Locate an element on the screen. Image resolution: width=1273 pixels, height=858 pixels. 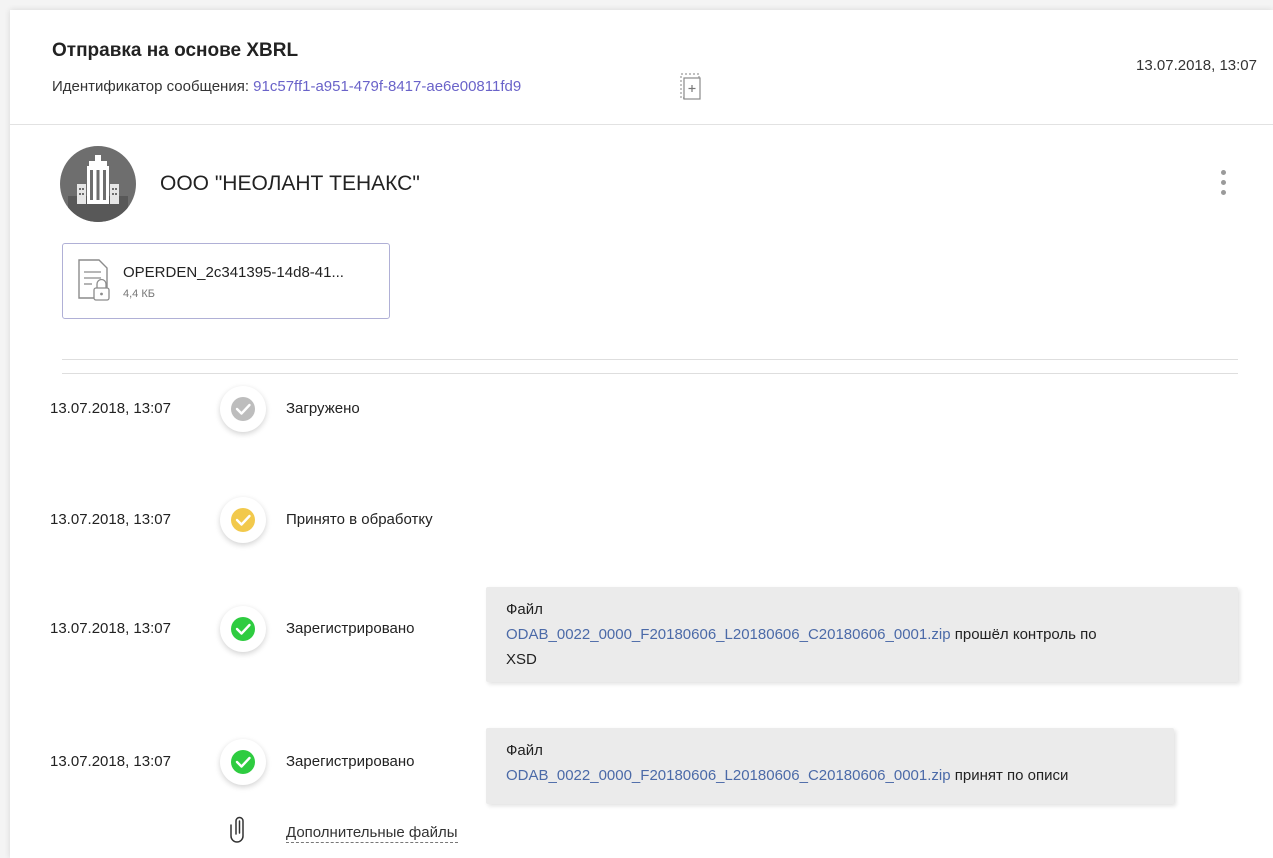
copy-icon is located at coordinates (691, 86).